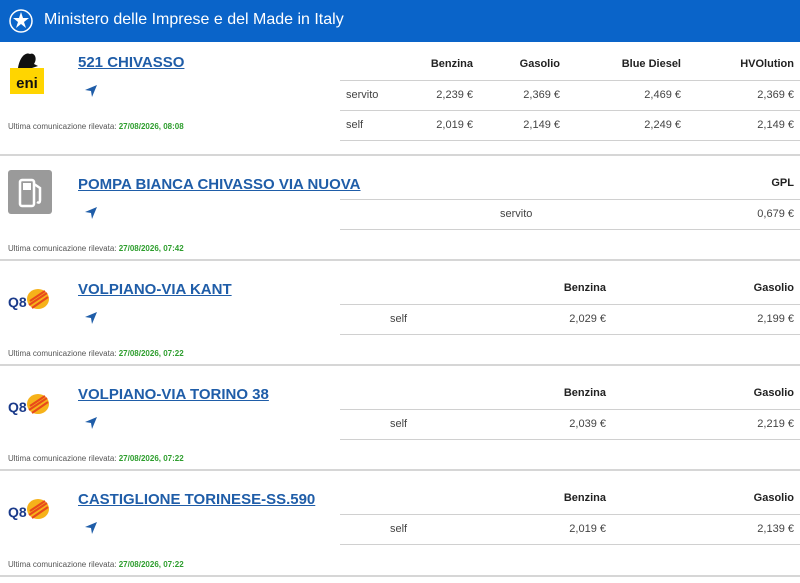 The width and height of the screenshot is (800, 583). I want to click on price-value: 2,029 €, so click(587, 319).